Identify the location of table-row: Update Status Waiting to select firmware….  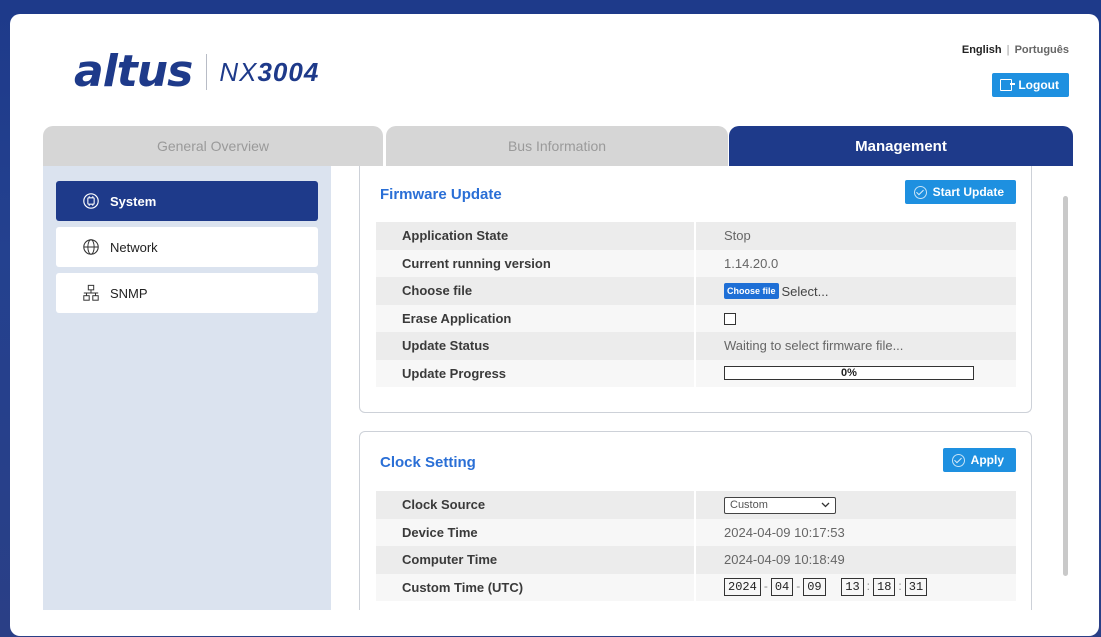
(696, 346).